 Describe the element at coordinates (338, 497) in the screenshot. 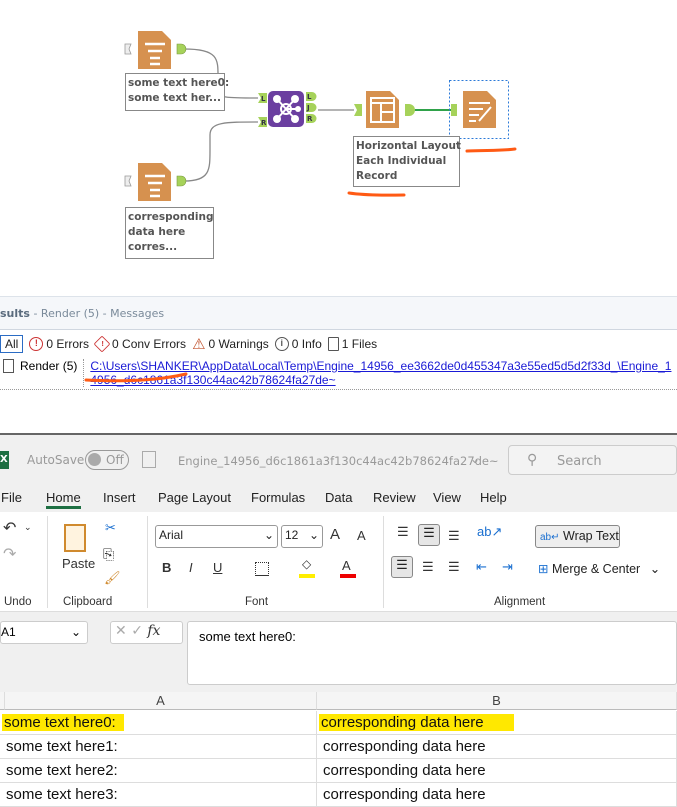

I see `tab-data: Data` at that location.